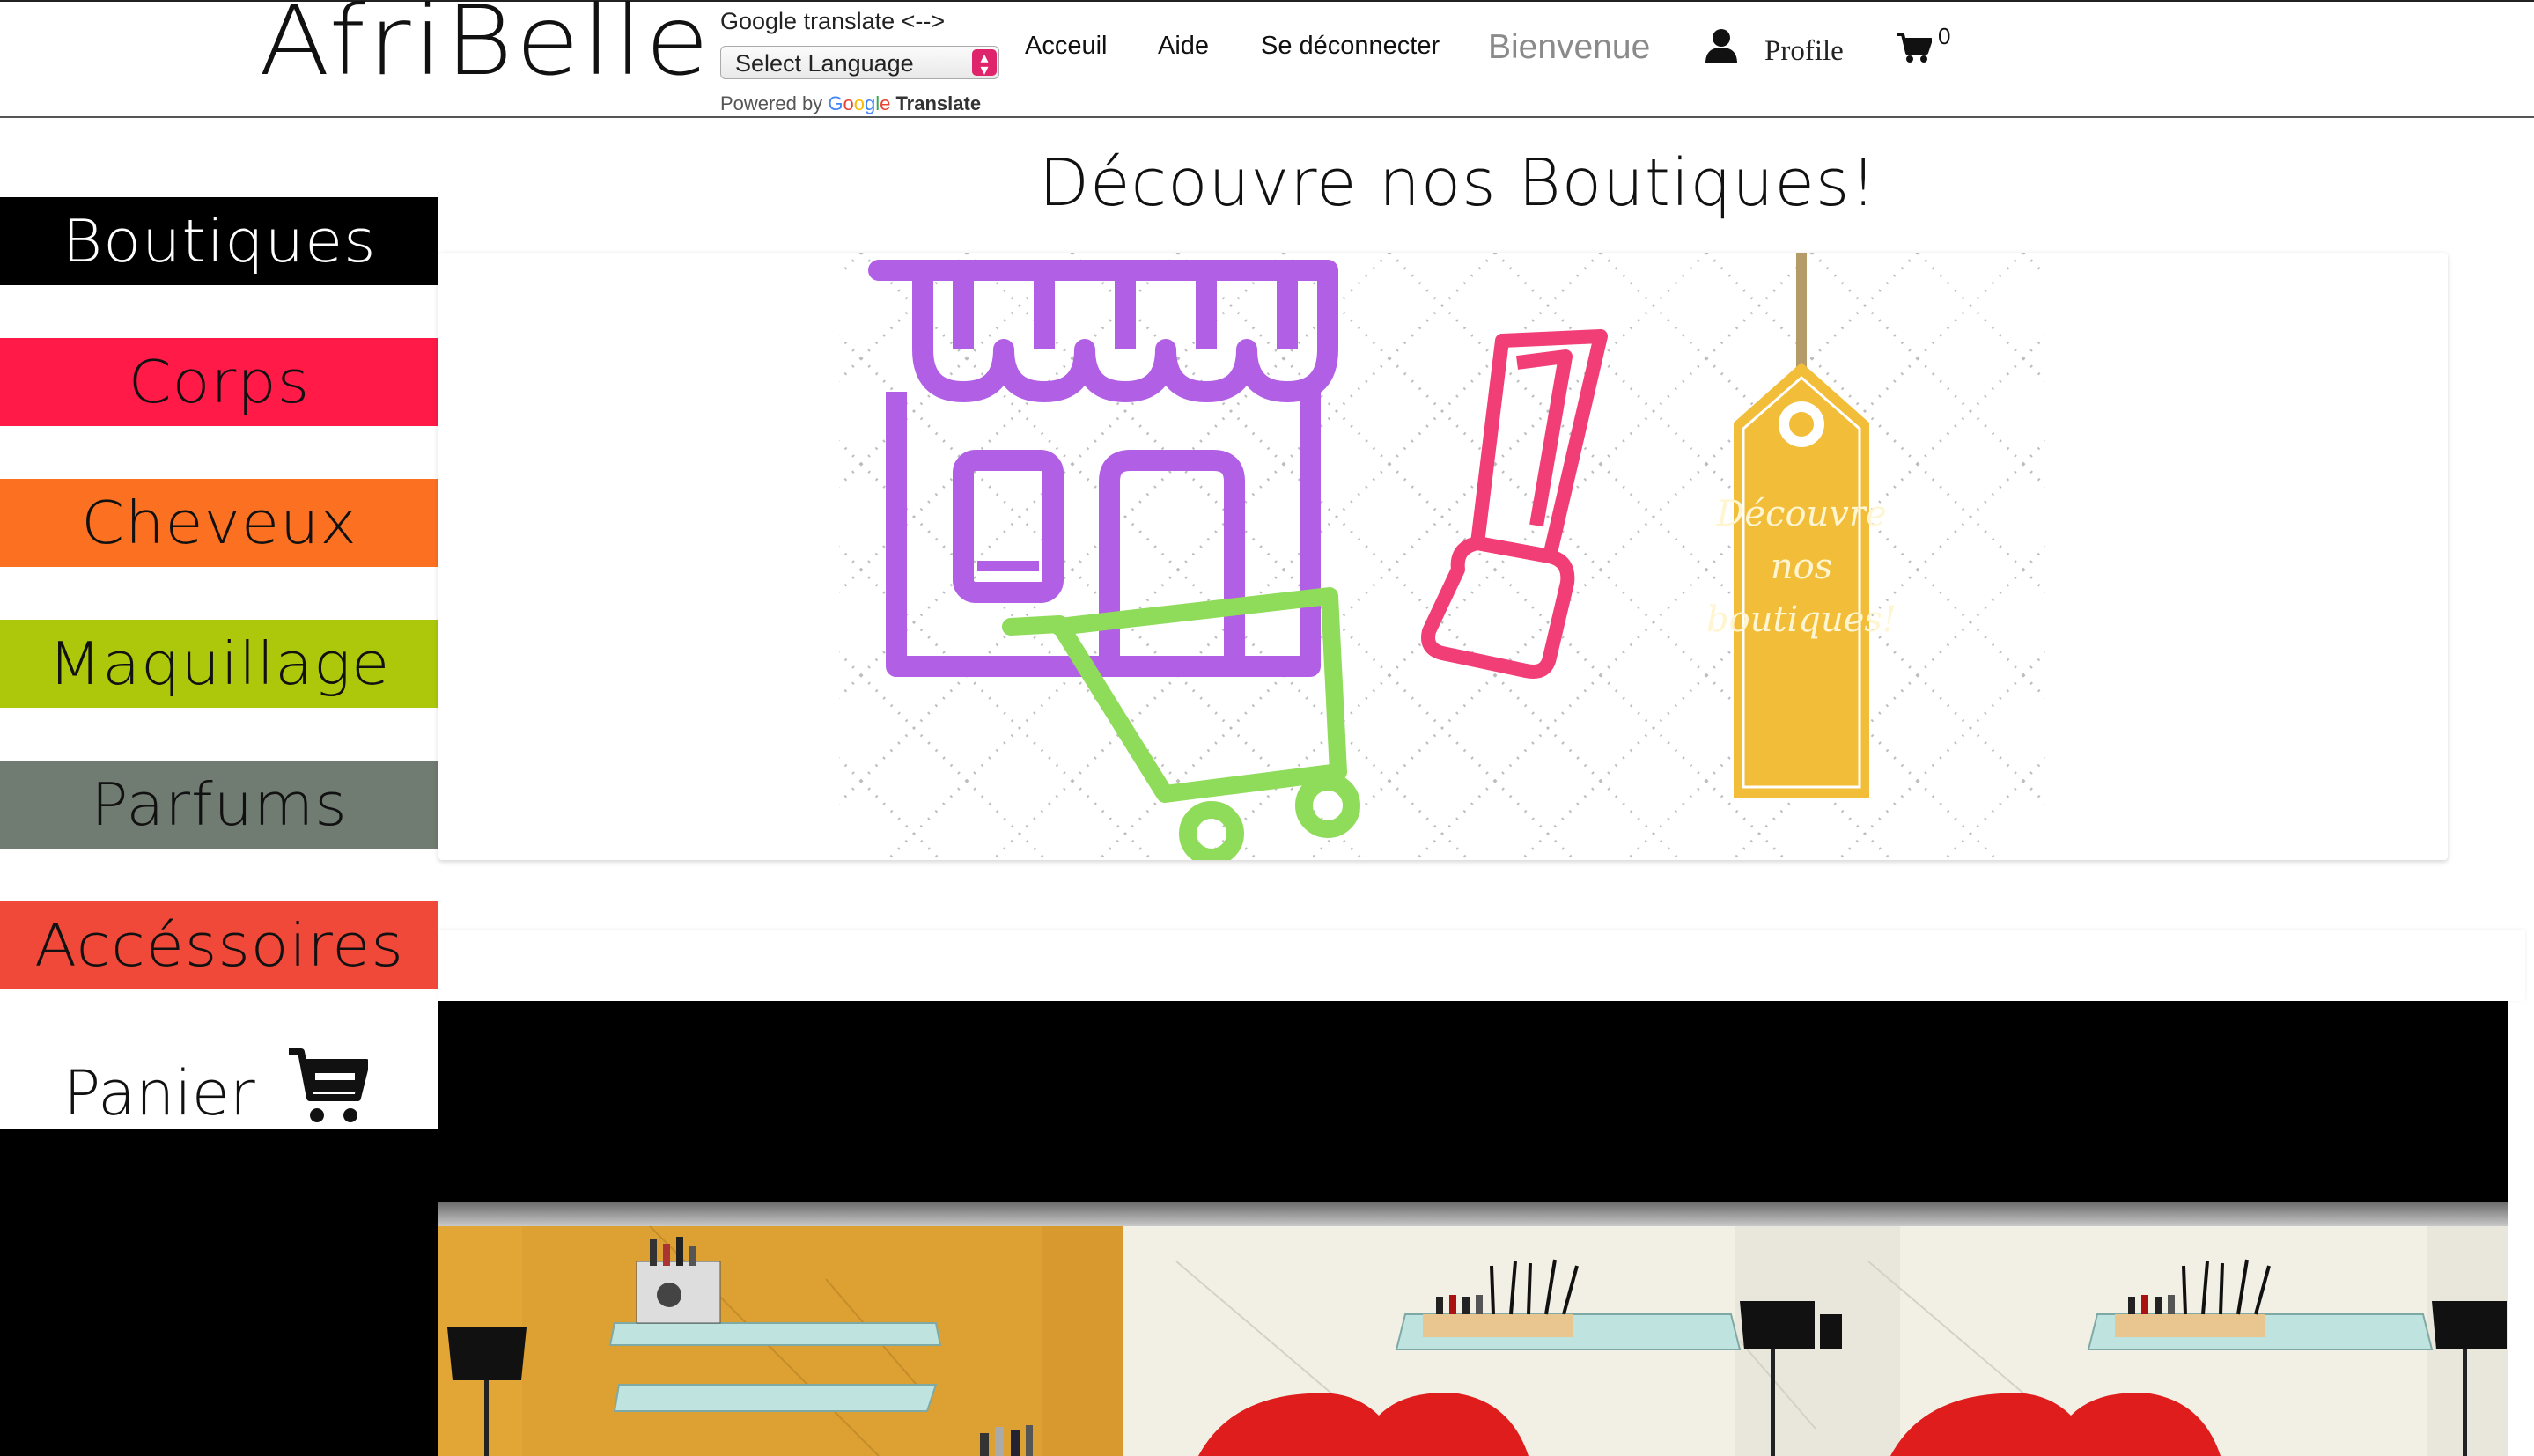 Image resolution: width=2534 pixels, height=1456 pixels. What do you see at coordinates (1944, 36) in the screenshot?
I see `cart-count-badge: 0` at bounding box center [1944, 36].